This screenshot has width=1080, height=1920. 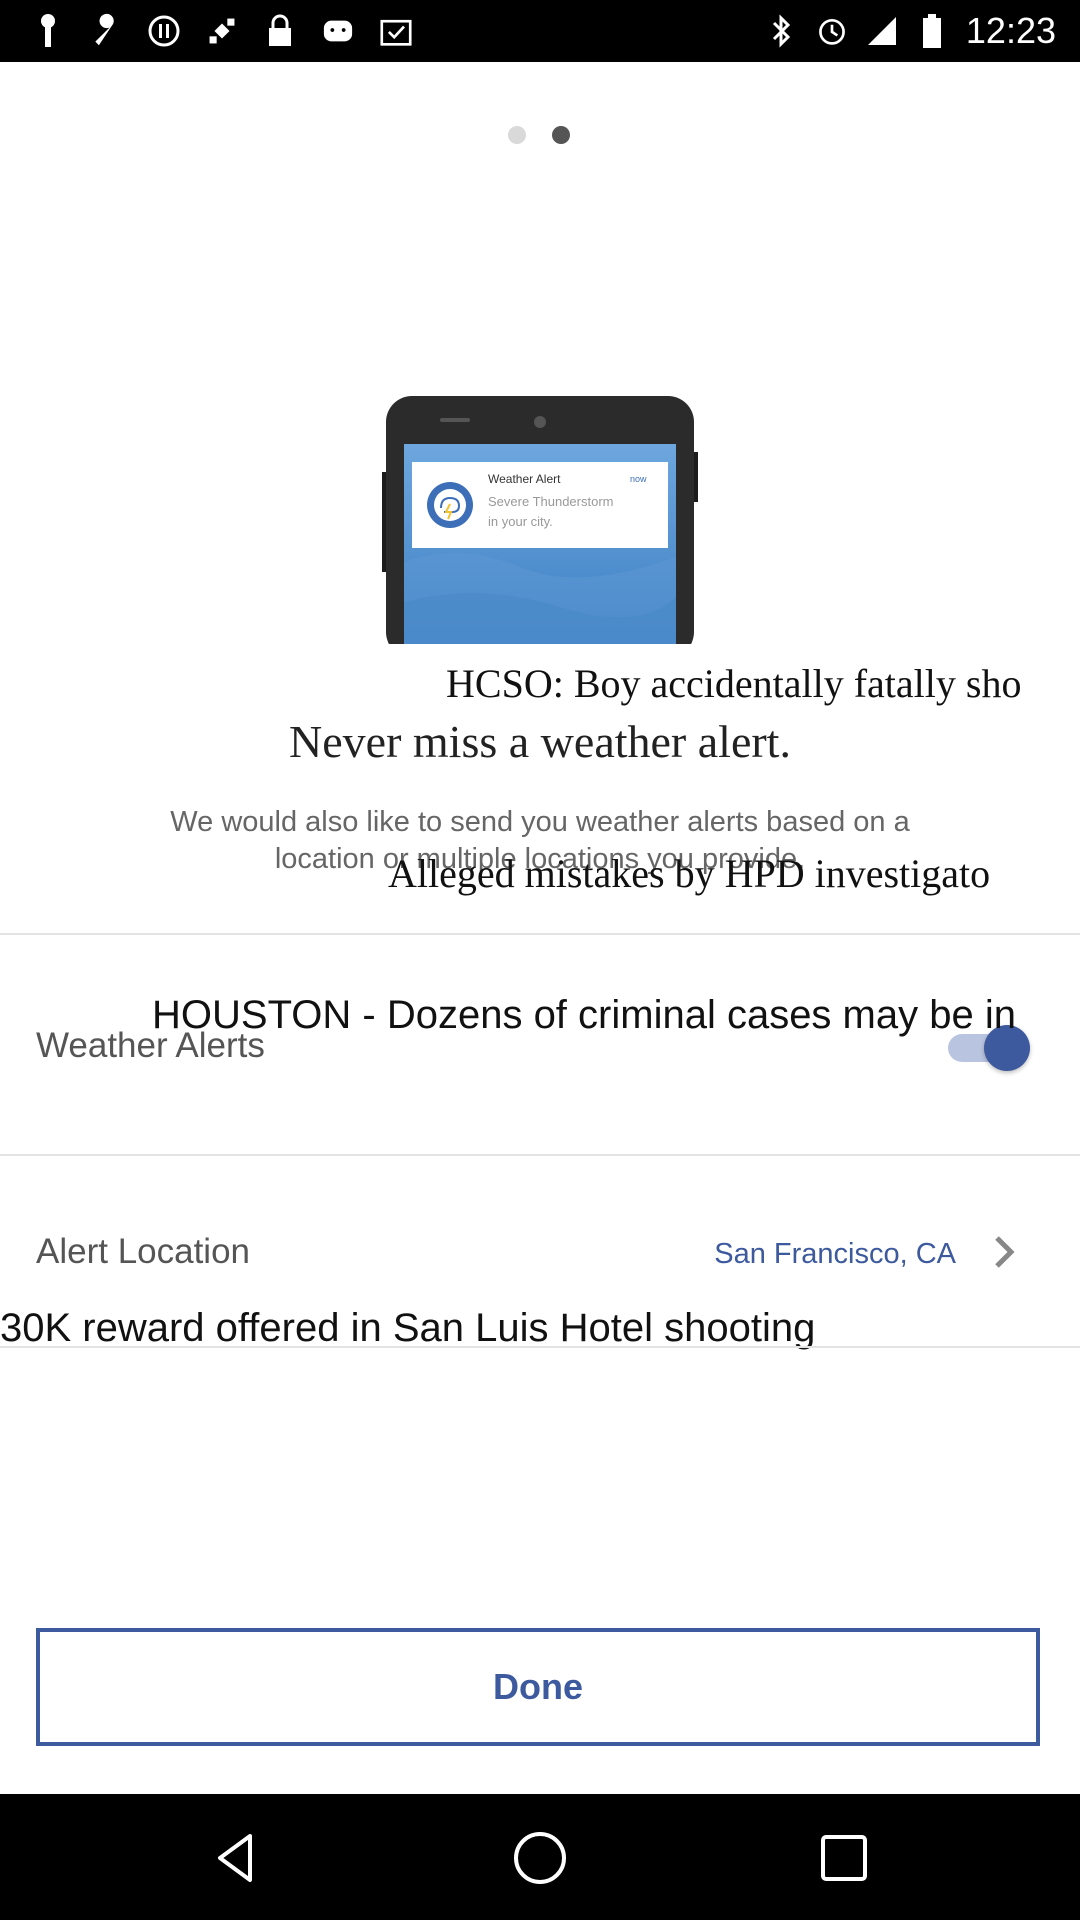 What do you see at coordinates (689, 873) in the screenshot?
I see `ticker-line-2: Alleged mistakes by HPD investigato` at bounding box center [689, 873].